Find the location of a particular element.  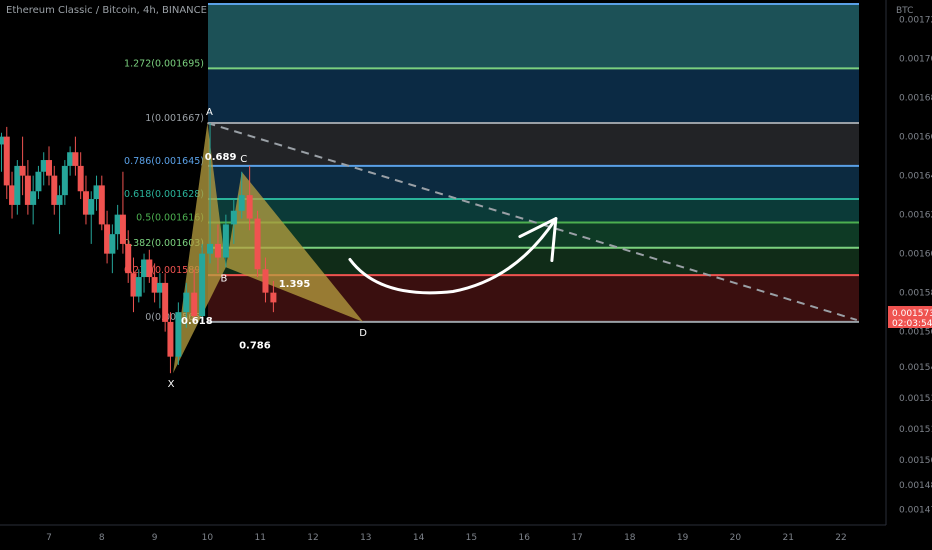

y-unit-label: BTC is located at coordinates (904, 11).